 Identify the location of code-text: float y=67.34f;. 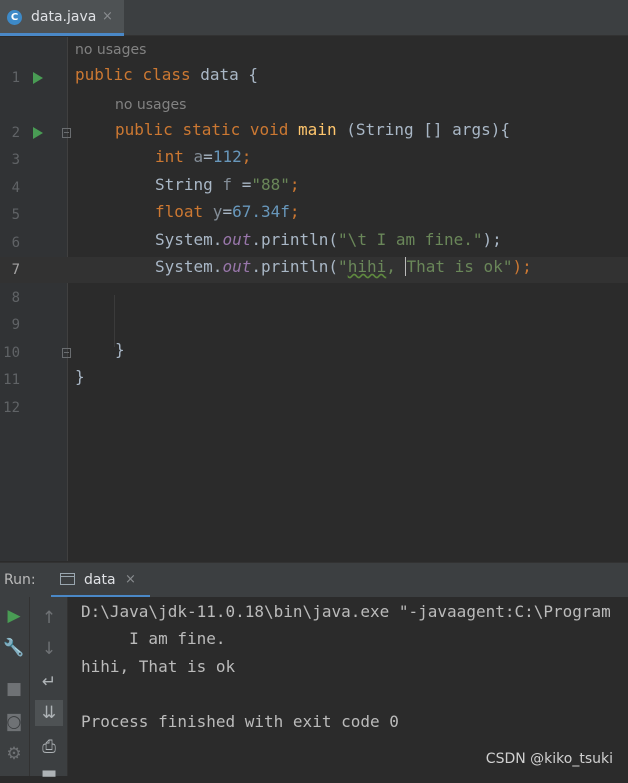
(227, 211).